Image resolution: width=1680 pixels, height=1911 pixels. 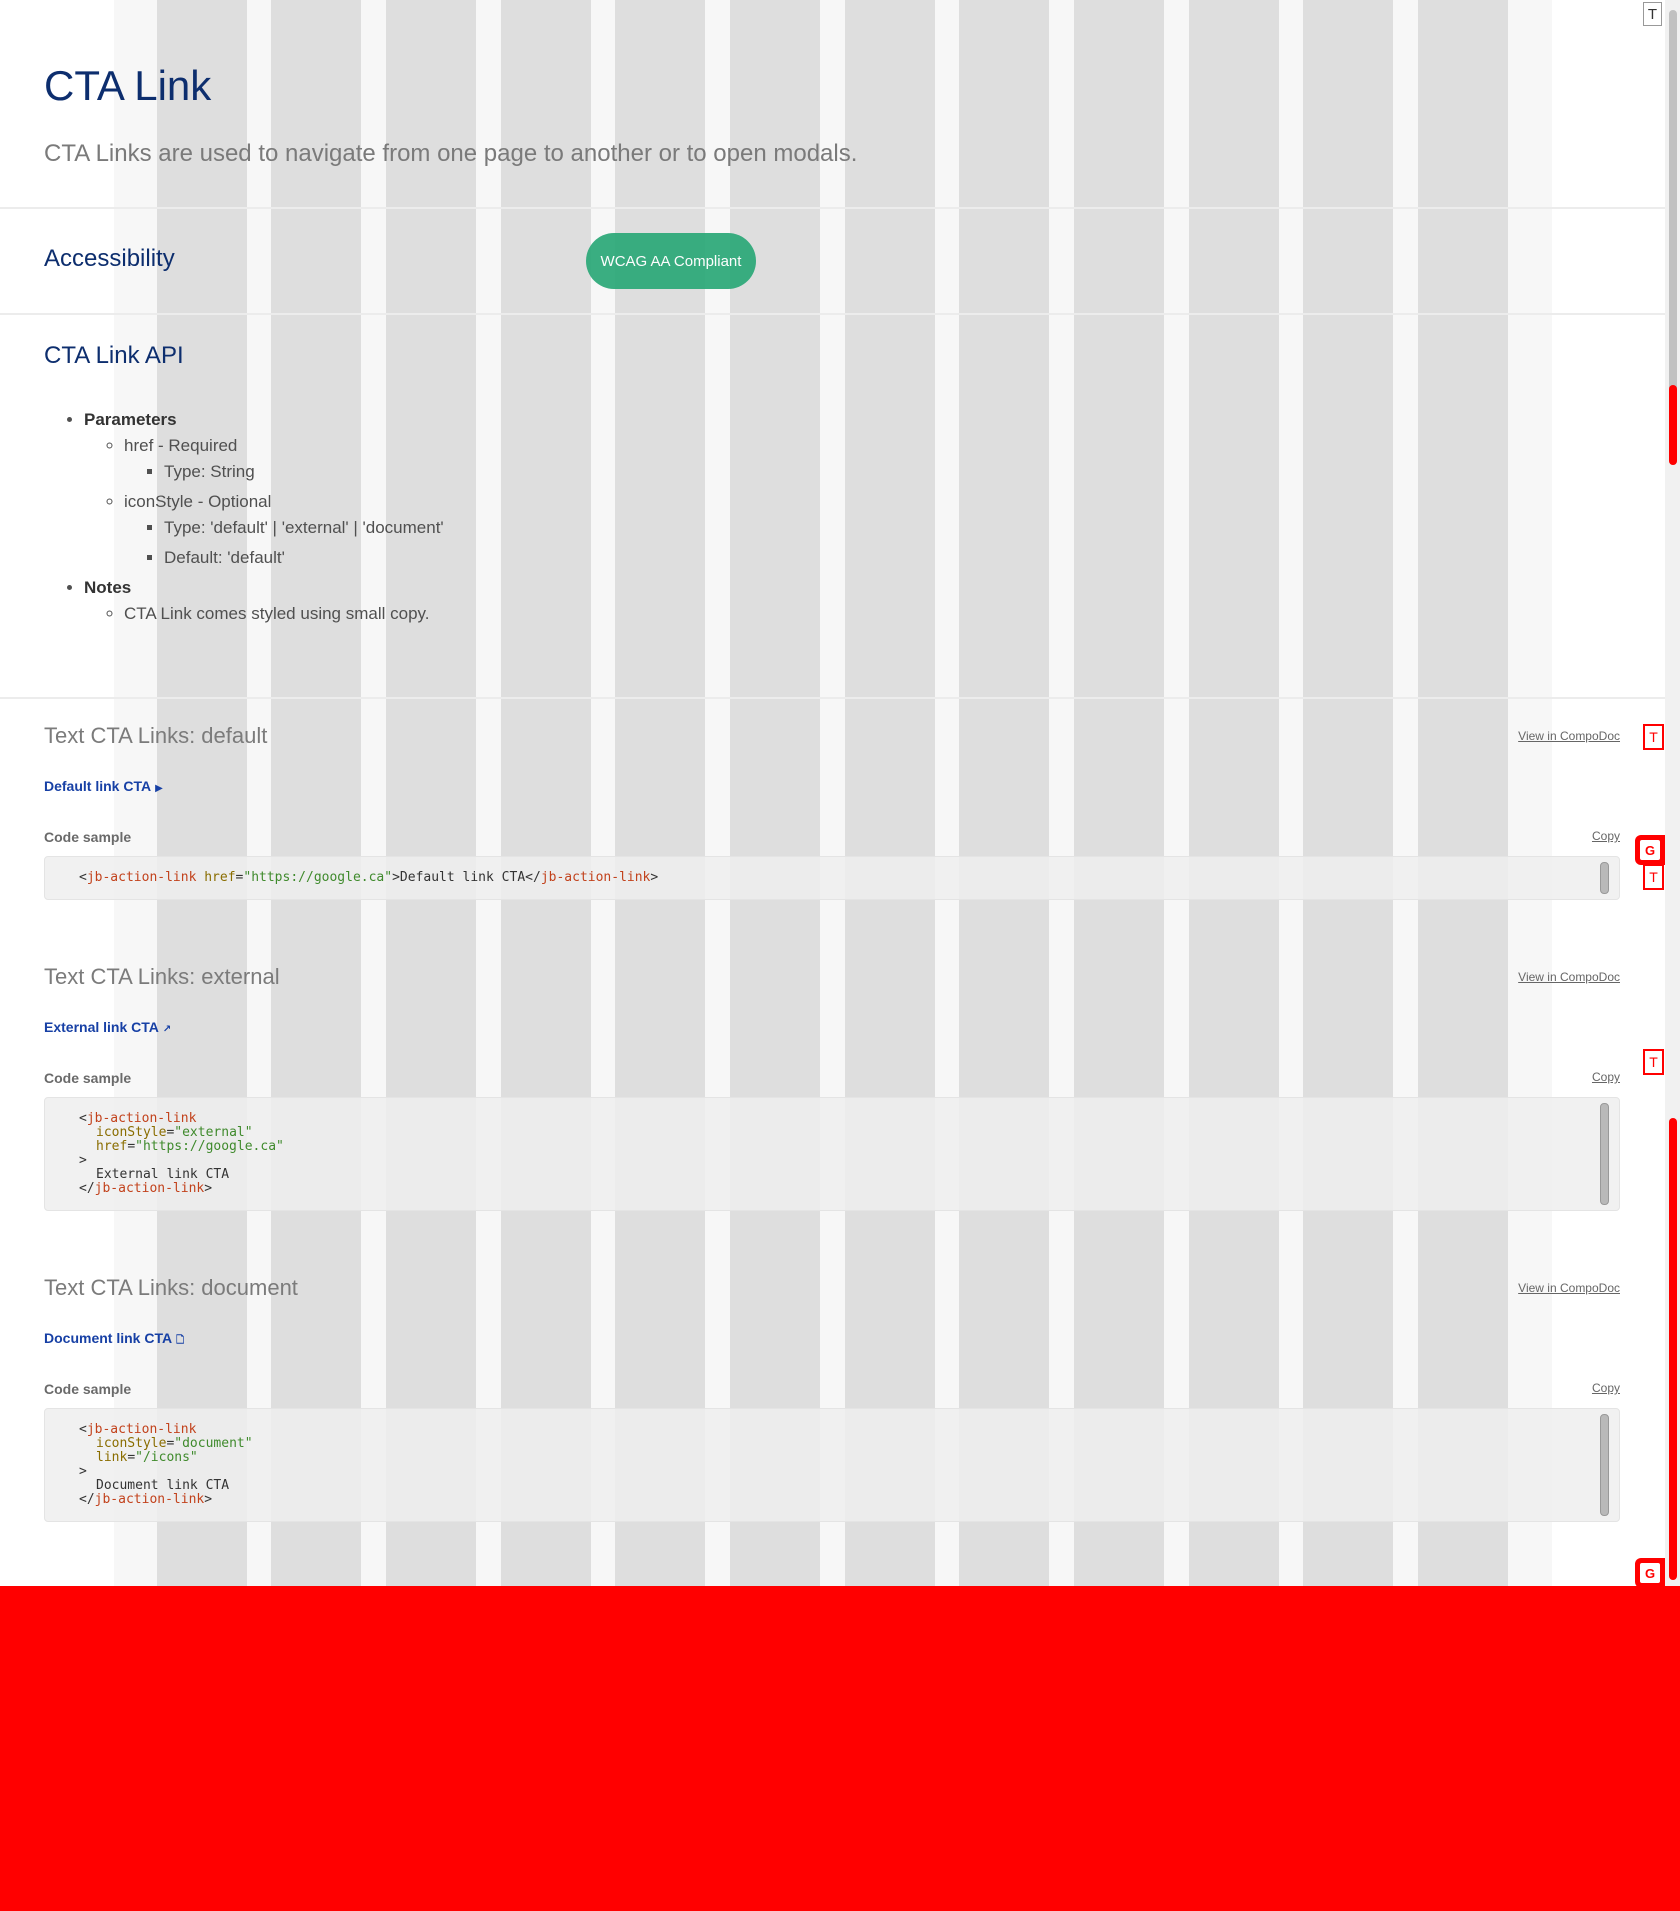 I want to click on external-link-cta: External link CTA ↗, so click(x=107, y=1027).